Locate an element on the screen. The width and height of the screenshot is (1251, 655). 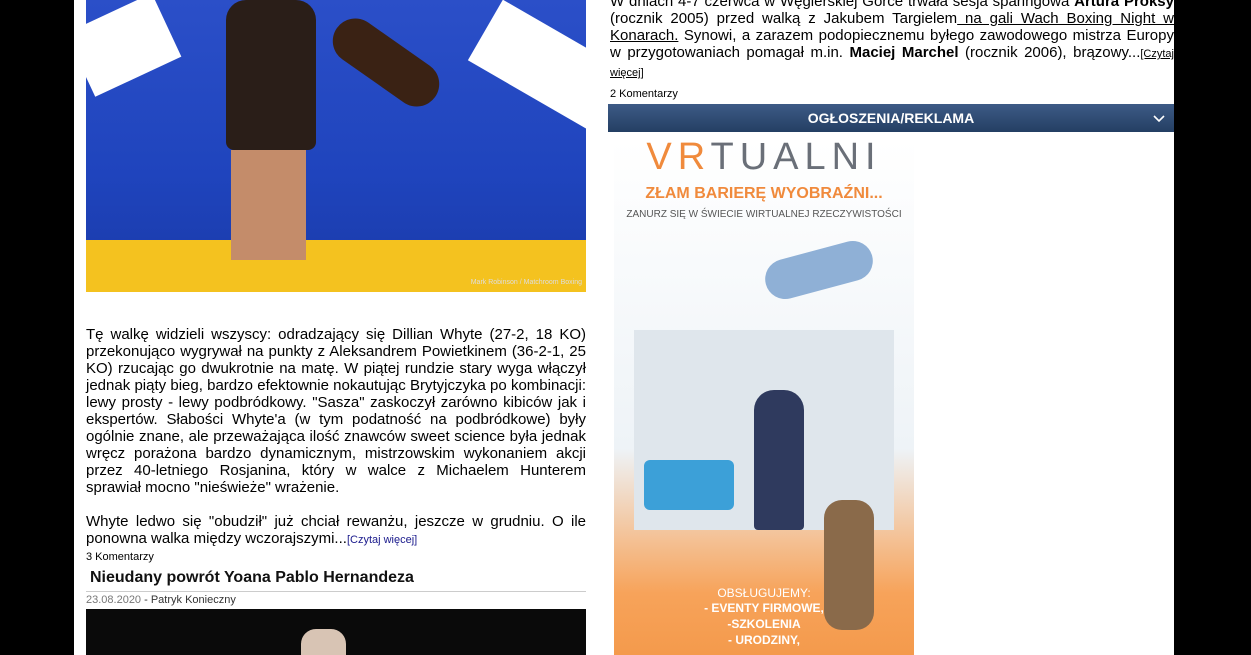
photo-caption: Mark Robinson / Matchroom Boxing is located at coordinates (526, 282).